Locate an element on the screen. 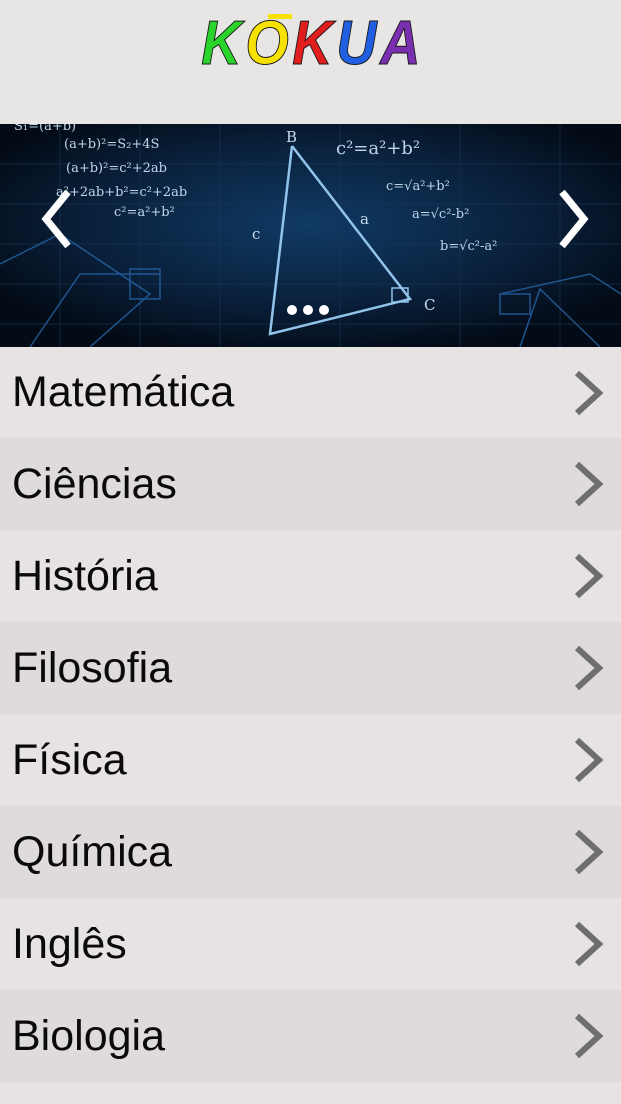 This screenshot has width=621, height=1104. kokua-logo: KOKUA is located at coordinates (310, 44).